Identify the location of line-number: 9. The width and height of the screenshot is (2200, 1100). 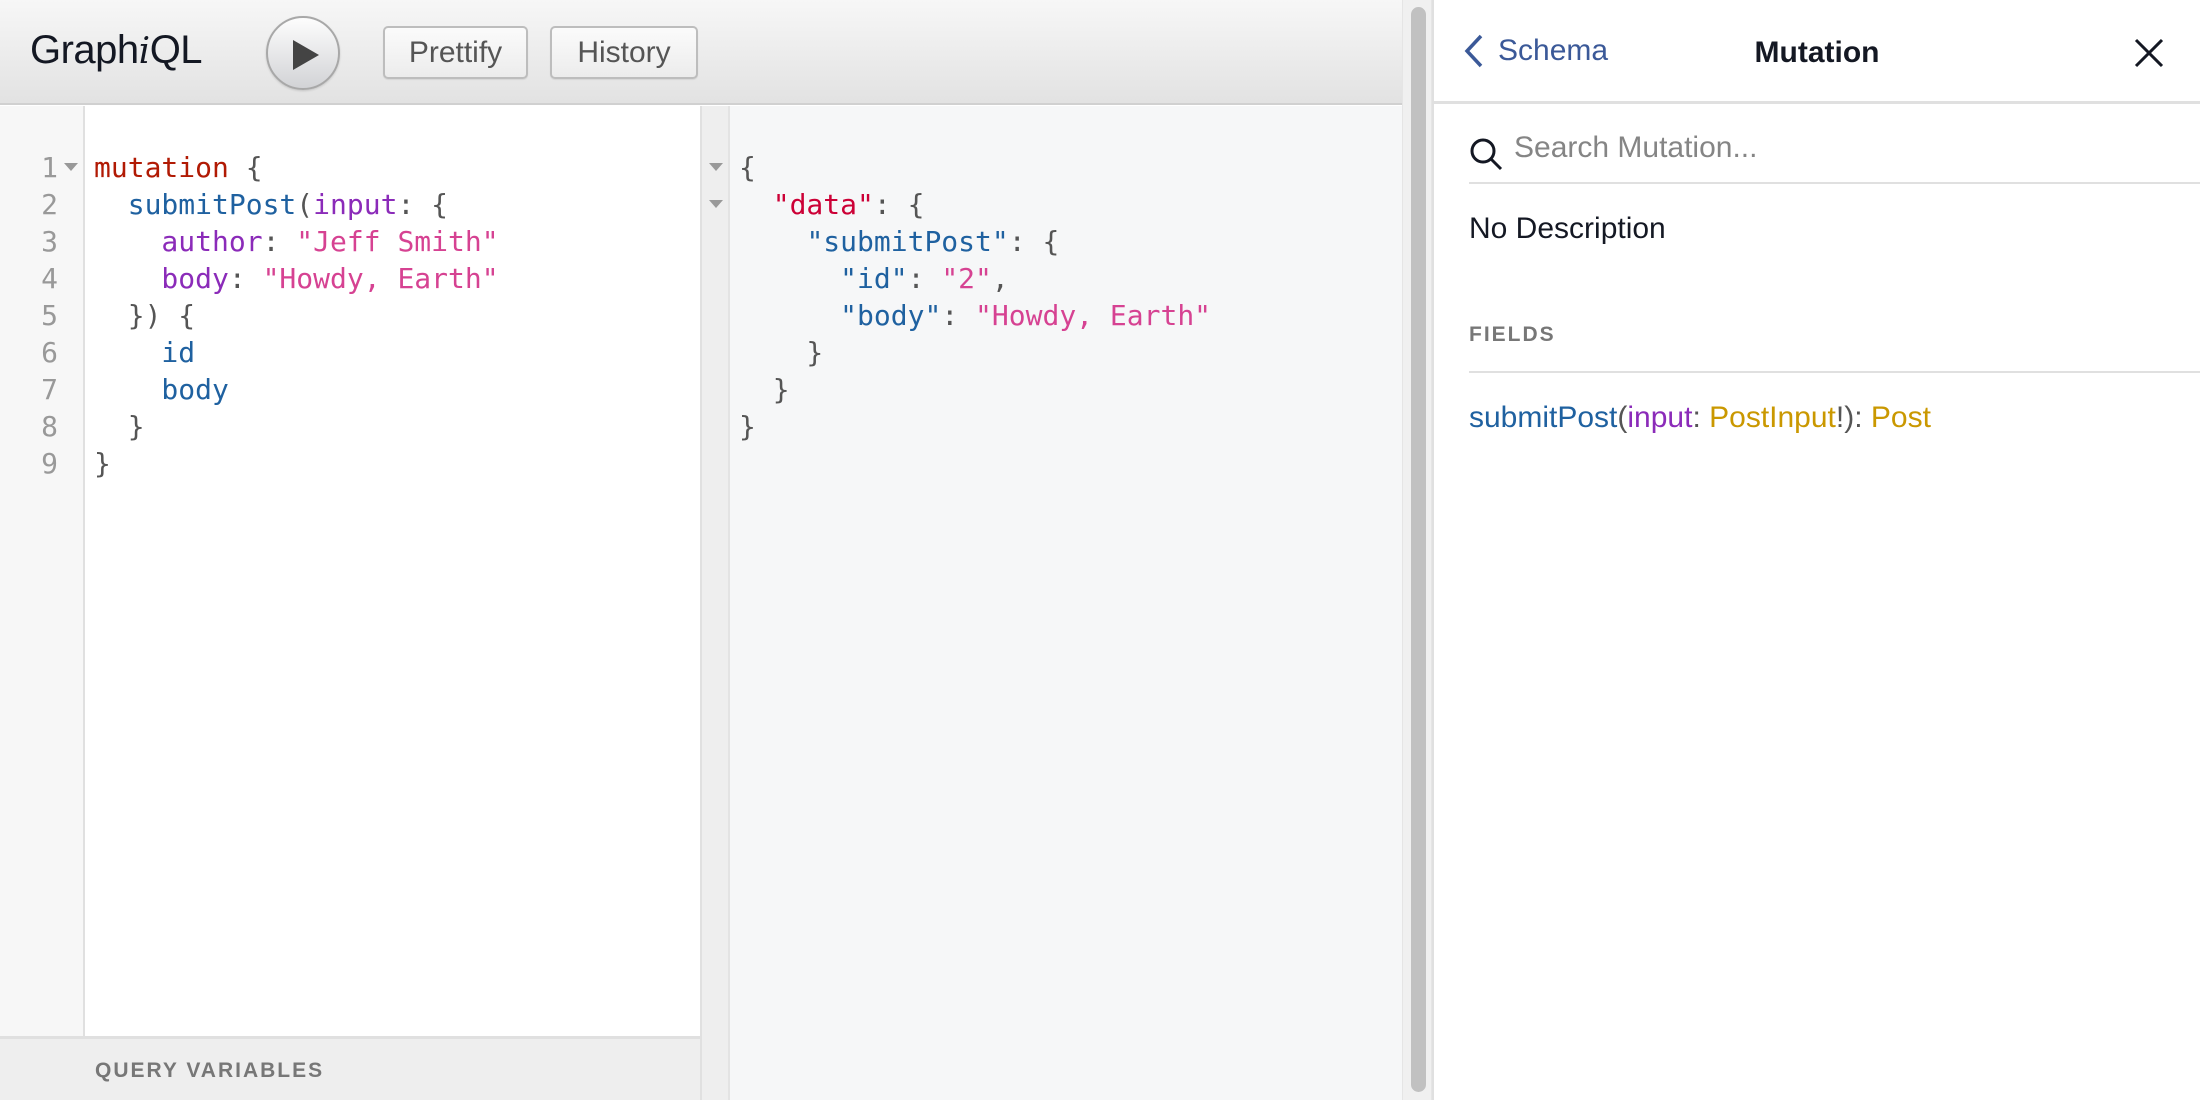
(49, 463).